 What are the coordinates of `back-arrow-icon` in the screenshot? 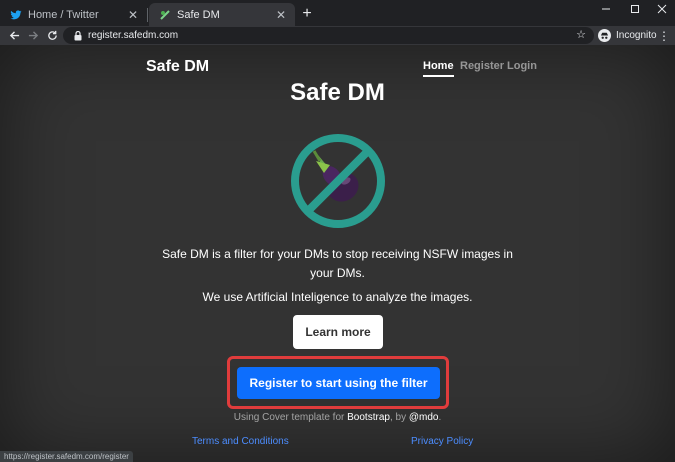 It's located at (14, 35).